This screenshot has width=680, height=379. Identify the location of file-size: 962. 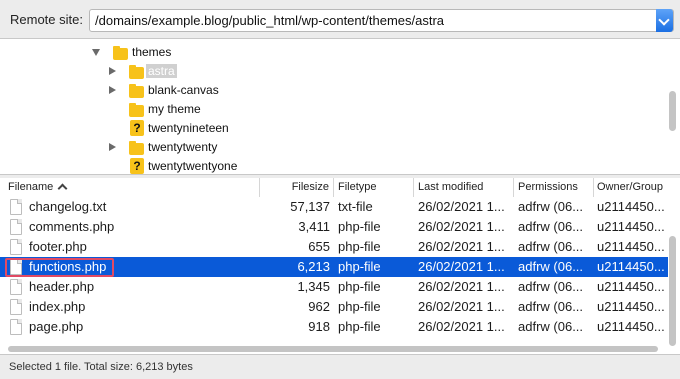
(319, 306).